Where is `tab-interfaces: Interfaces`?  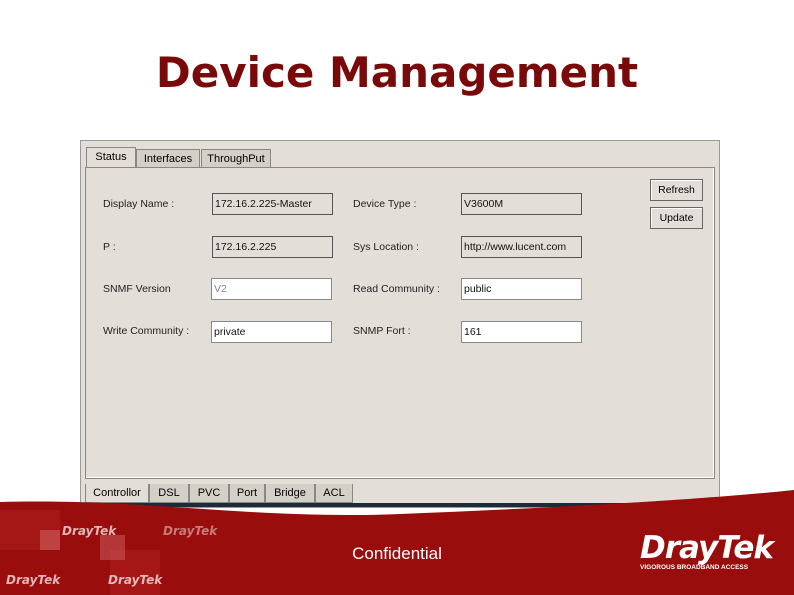 tab-interfaces: Interfaces is located at coordinates (168, 158).